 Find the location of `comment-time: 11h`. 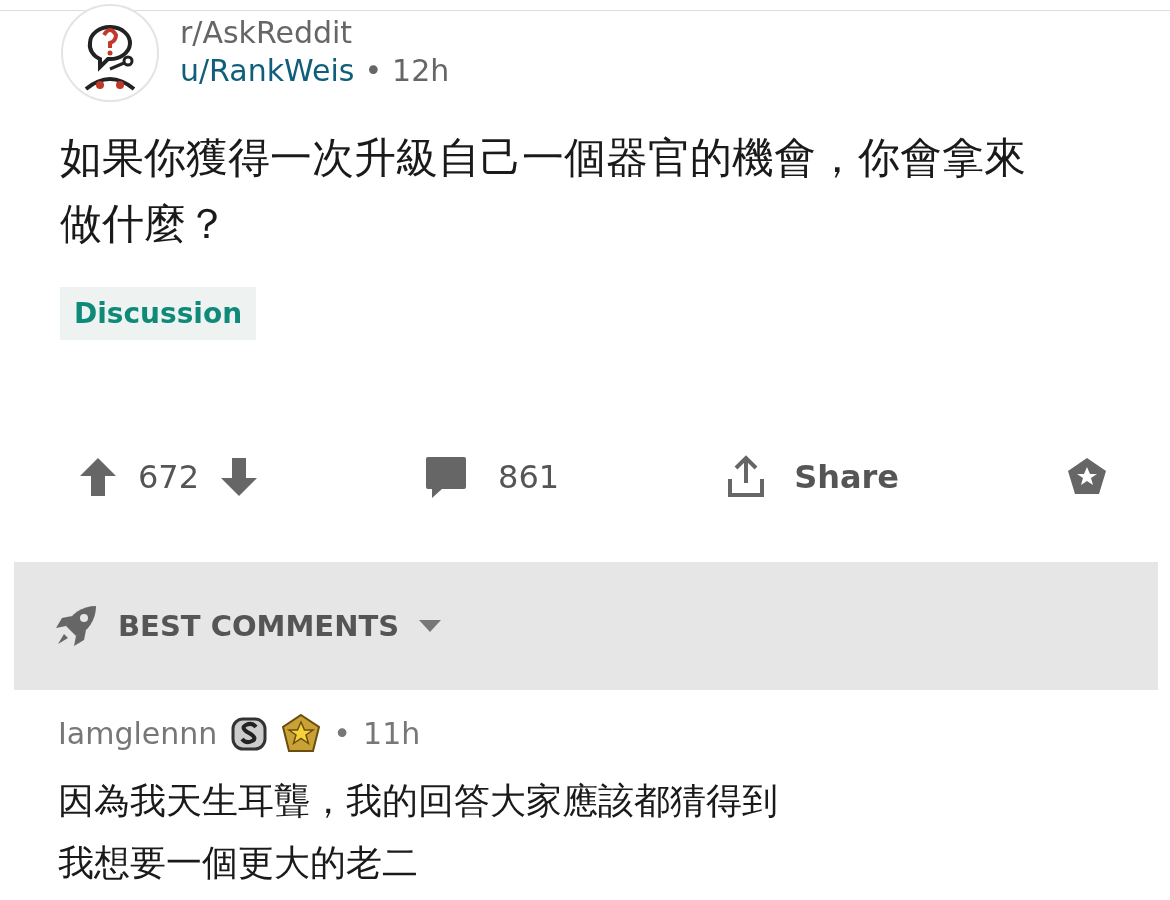

comment-time: 11h is located at coordinates (392, 733).